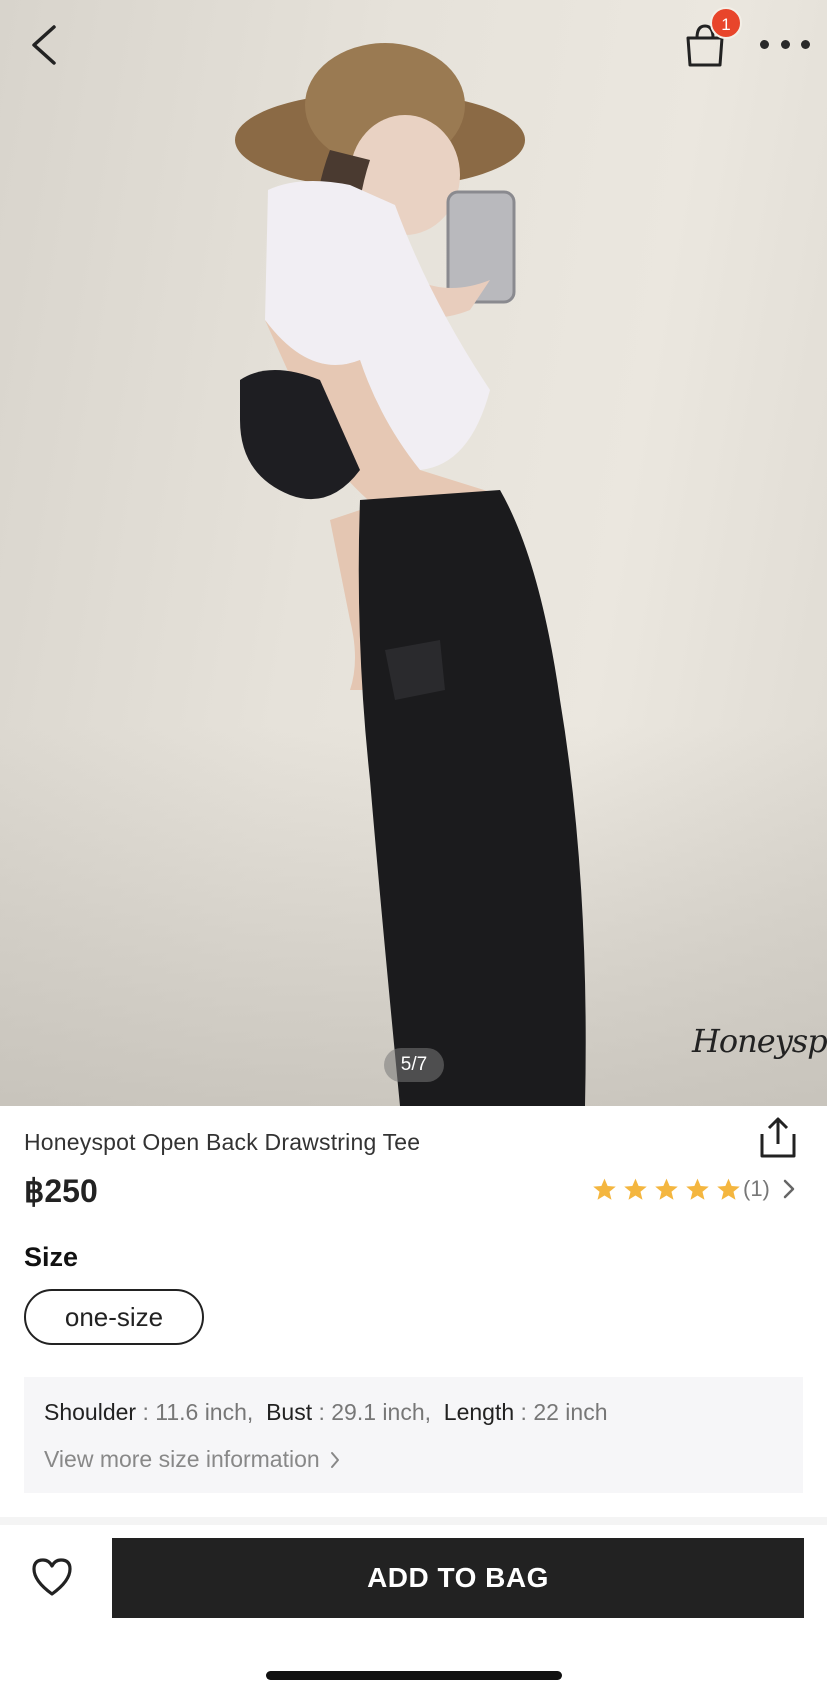 The image size is (827, 1697). What do you see at coordinates (182, 1459) in the screenshot?
I see `view-size-info-label: View more size information` at bounding box center [182, 1459].